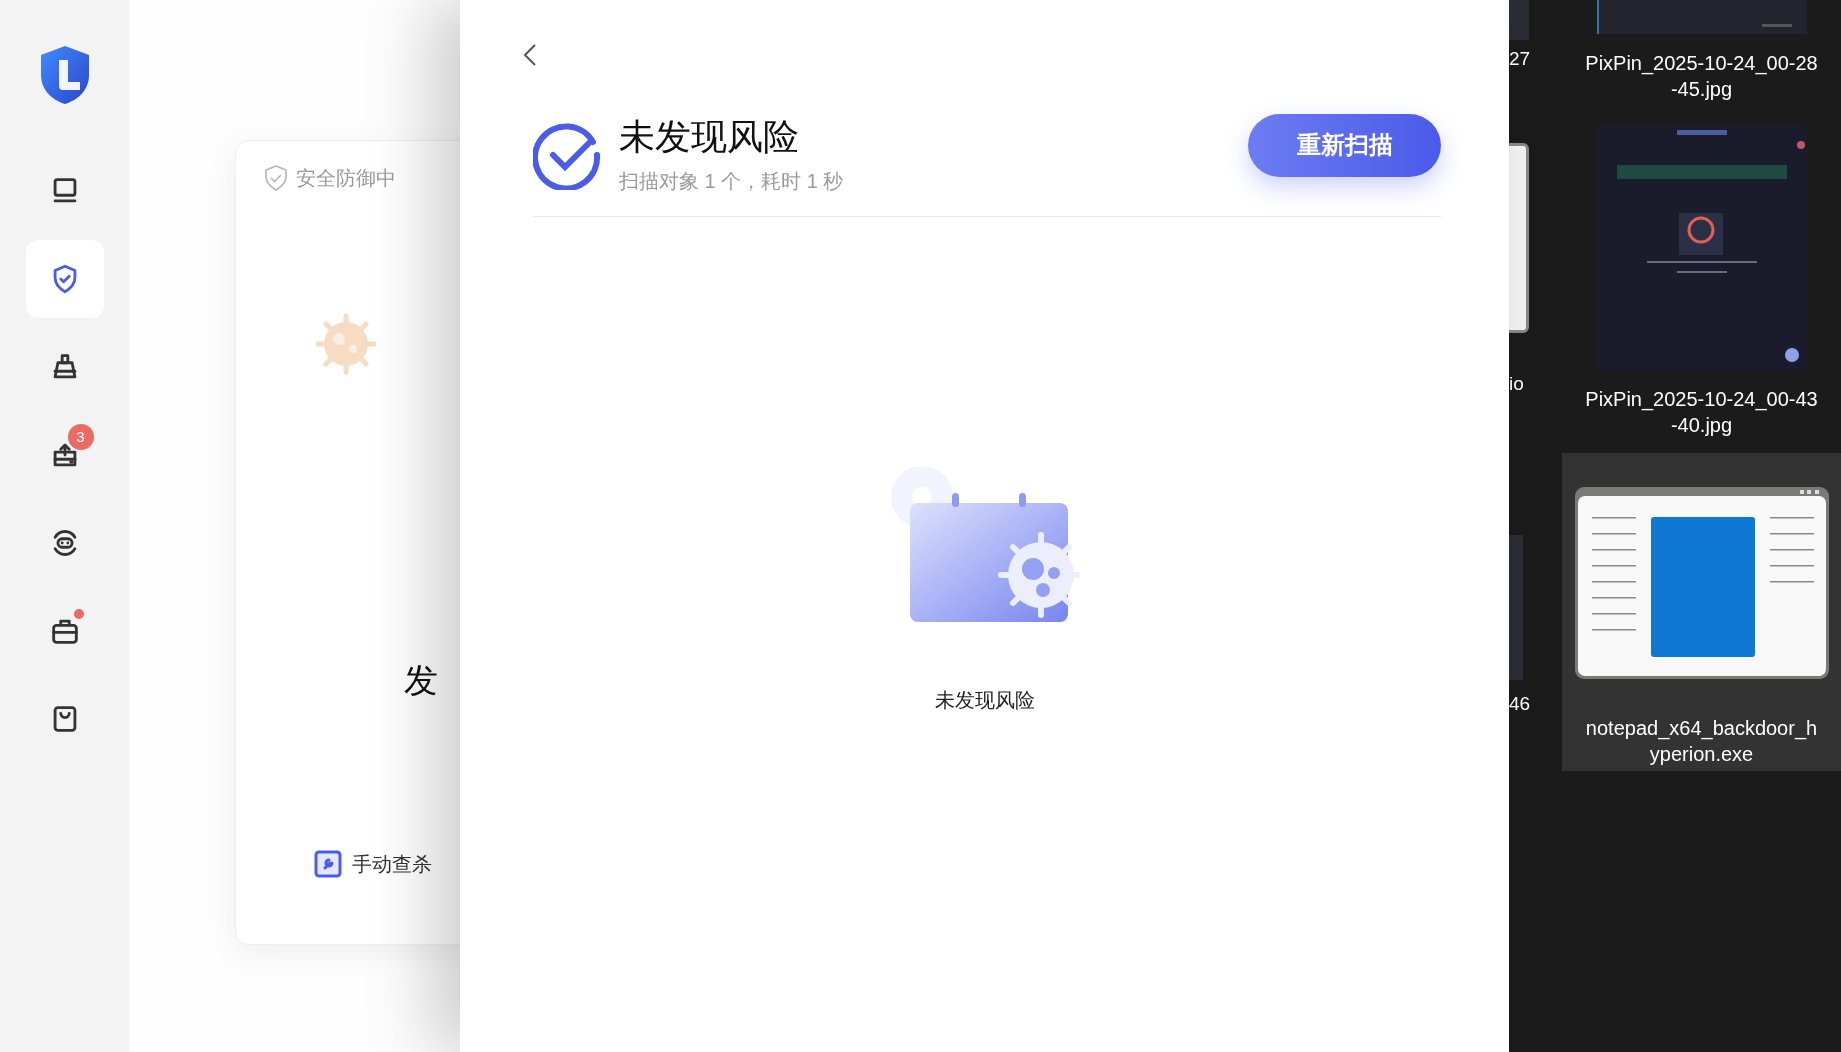 This screenshot has height=1052, width=1841. I want to click on file-name: PixPin_2025-10-24_00-43-40.jpg, so click(1701, 412).